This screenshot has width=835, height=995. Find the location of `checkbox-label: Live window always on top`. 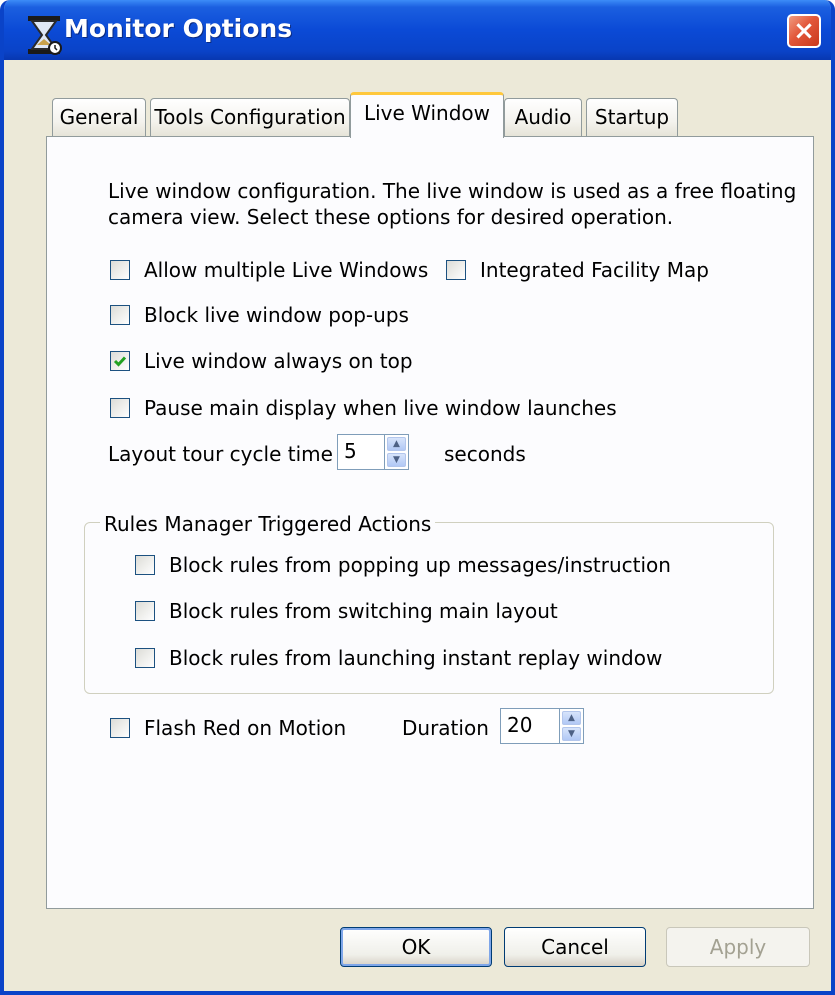

checkbox-label: Live window always on top is located at coordinates (278, 361).